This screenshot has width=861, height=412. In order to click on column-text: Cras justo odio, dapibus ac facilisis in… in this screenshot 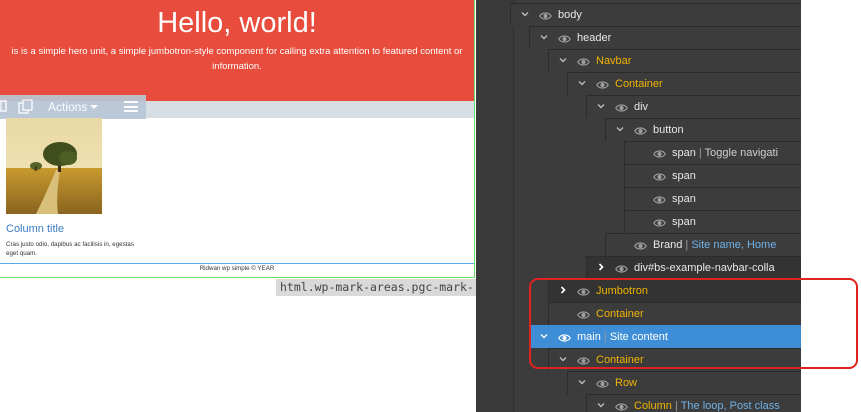, I will do `click(70, 249)`.